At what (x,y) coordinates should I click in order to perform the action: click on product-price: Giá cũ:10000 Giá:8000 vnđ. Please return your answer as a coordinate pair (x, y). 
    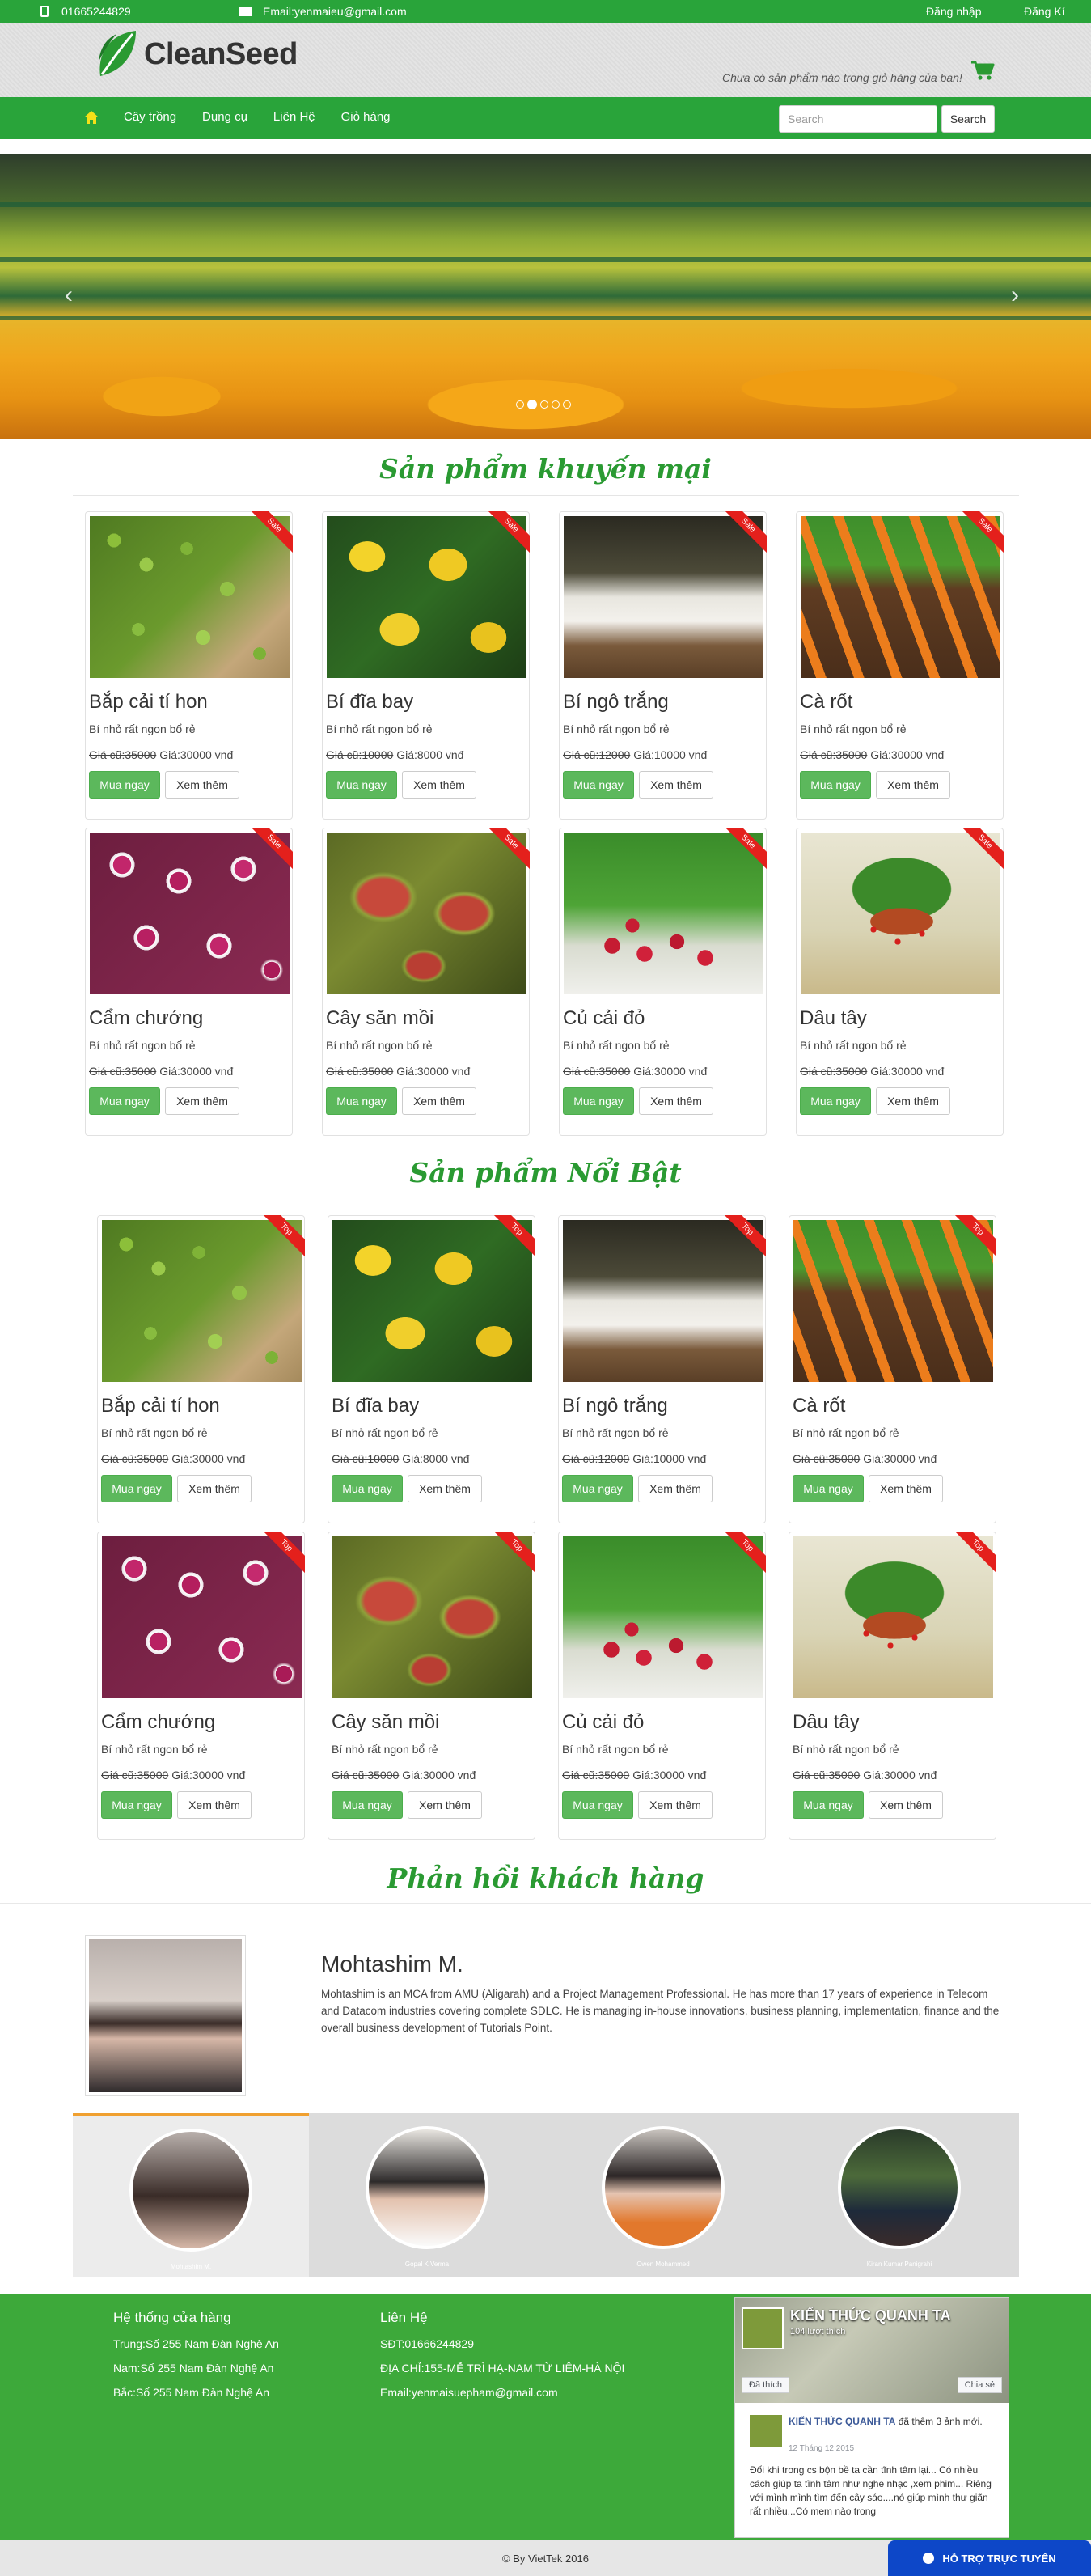
    Looking at the image, I should click on (400, 1458).